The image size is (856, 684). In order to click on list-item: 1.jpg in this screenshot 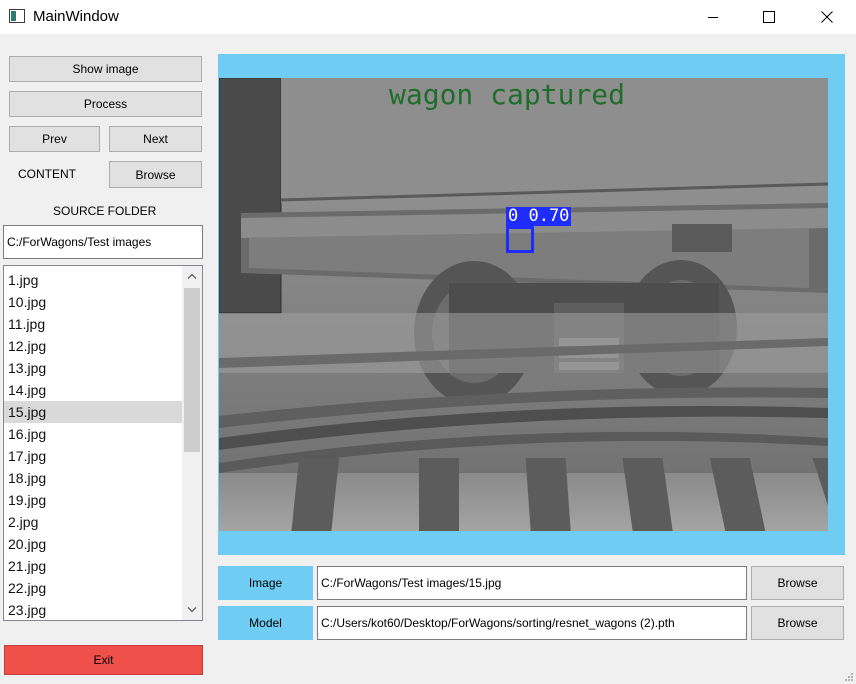, I will do `click(93, 280)`.